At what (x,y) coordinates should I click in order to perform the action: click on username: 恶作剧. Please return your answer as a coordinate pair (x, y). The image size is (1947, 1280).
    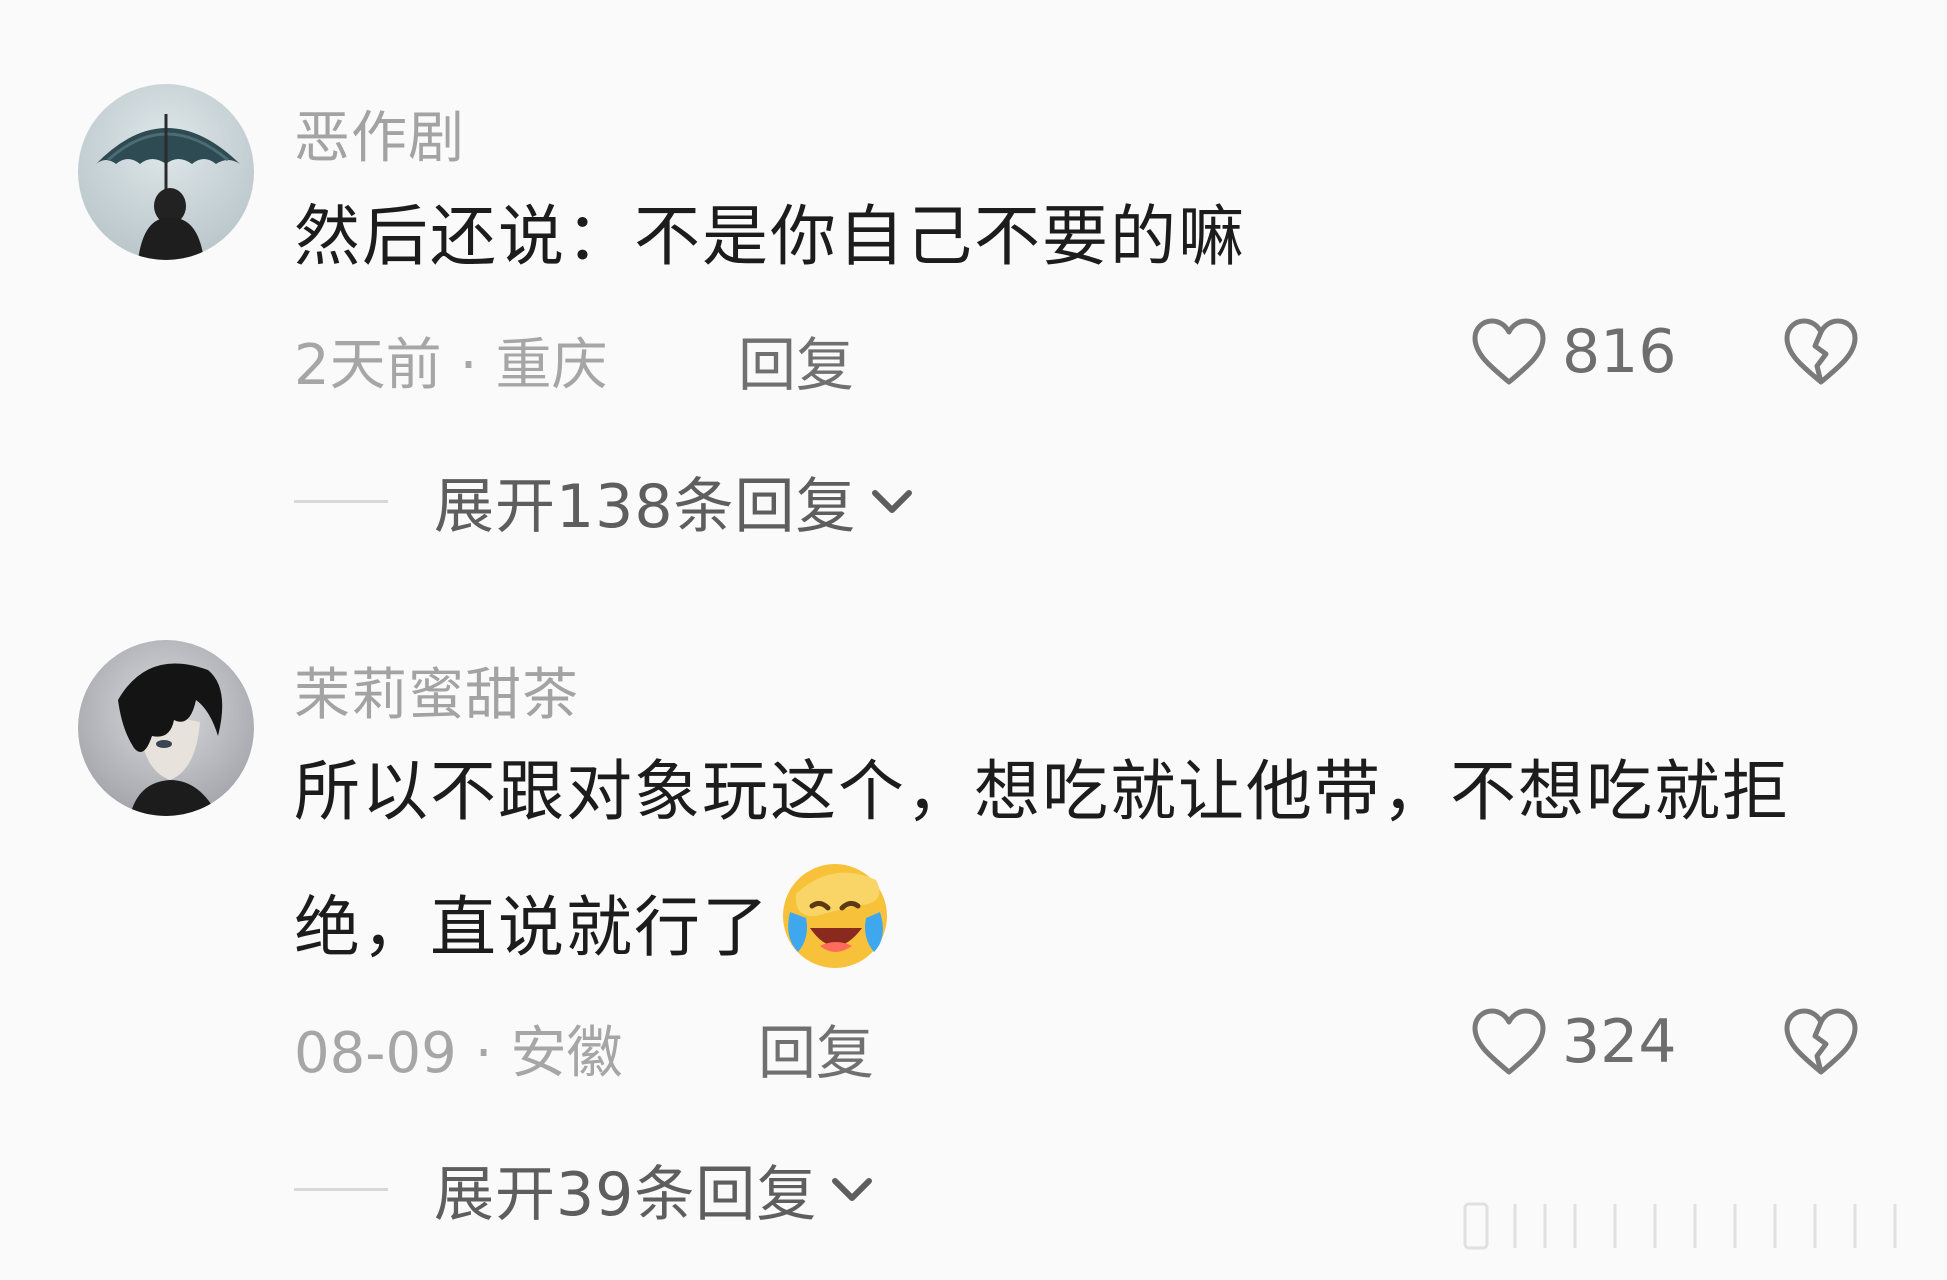
    Looking at the image, I should click on (379, 133).